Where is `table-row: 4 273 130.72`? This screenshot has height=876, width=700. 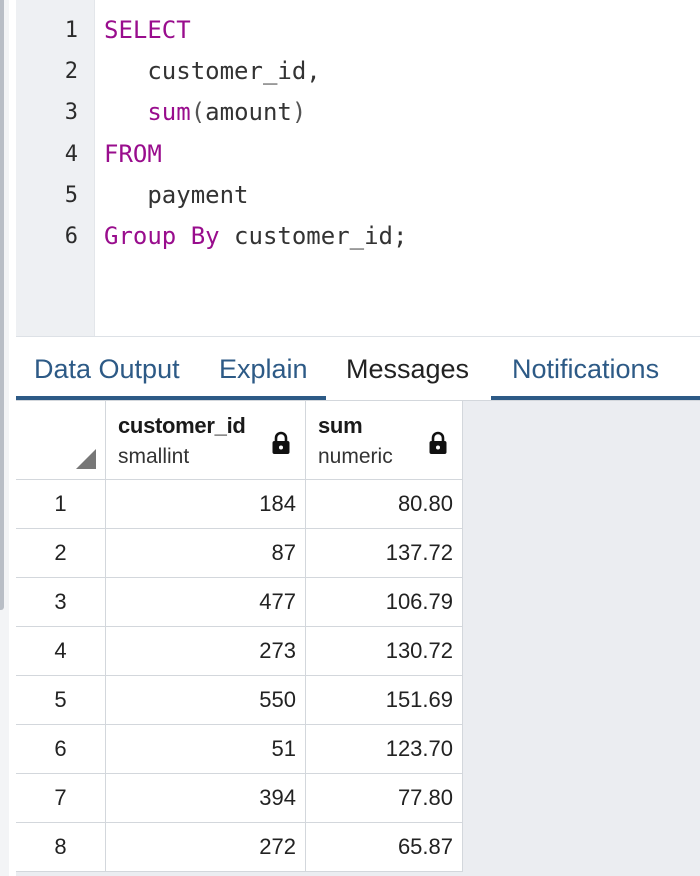
table-row: 4 273 130.72 is located at coordinates (239, 651).